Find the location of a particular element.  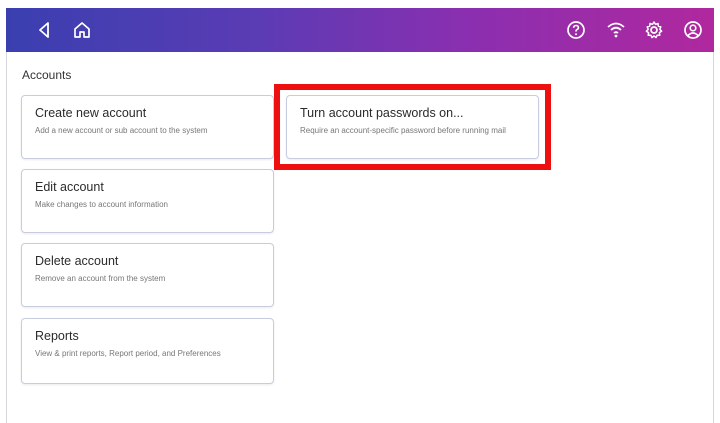

back-arrow-icon is located at coordinates (45, 30).